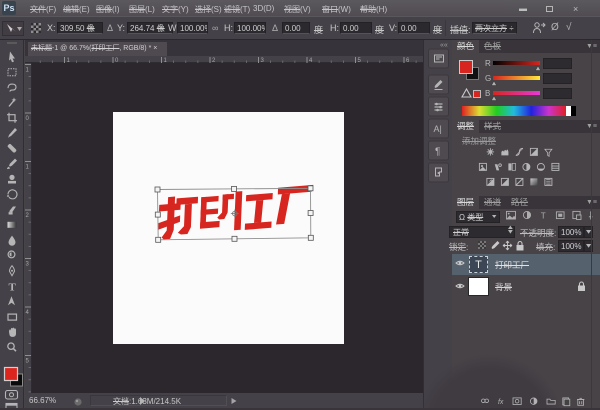 The height and width of the screenshot is (410, 600). Describe the element at coordinates (438, 129) in the screenshot. I see `svg-text: A|` at that location.